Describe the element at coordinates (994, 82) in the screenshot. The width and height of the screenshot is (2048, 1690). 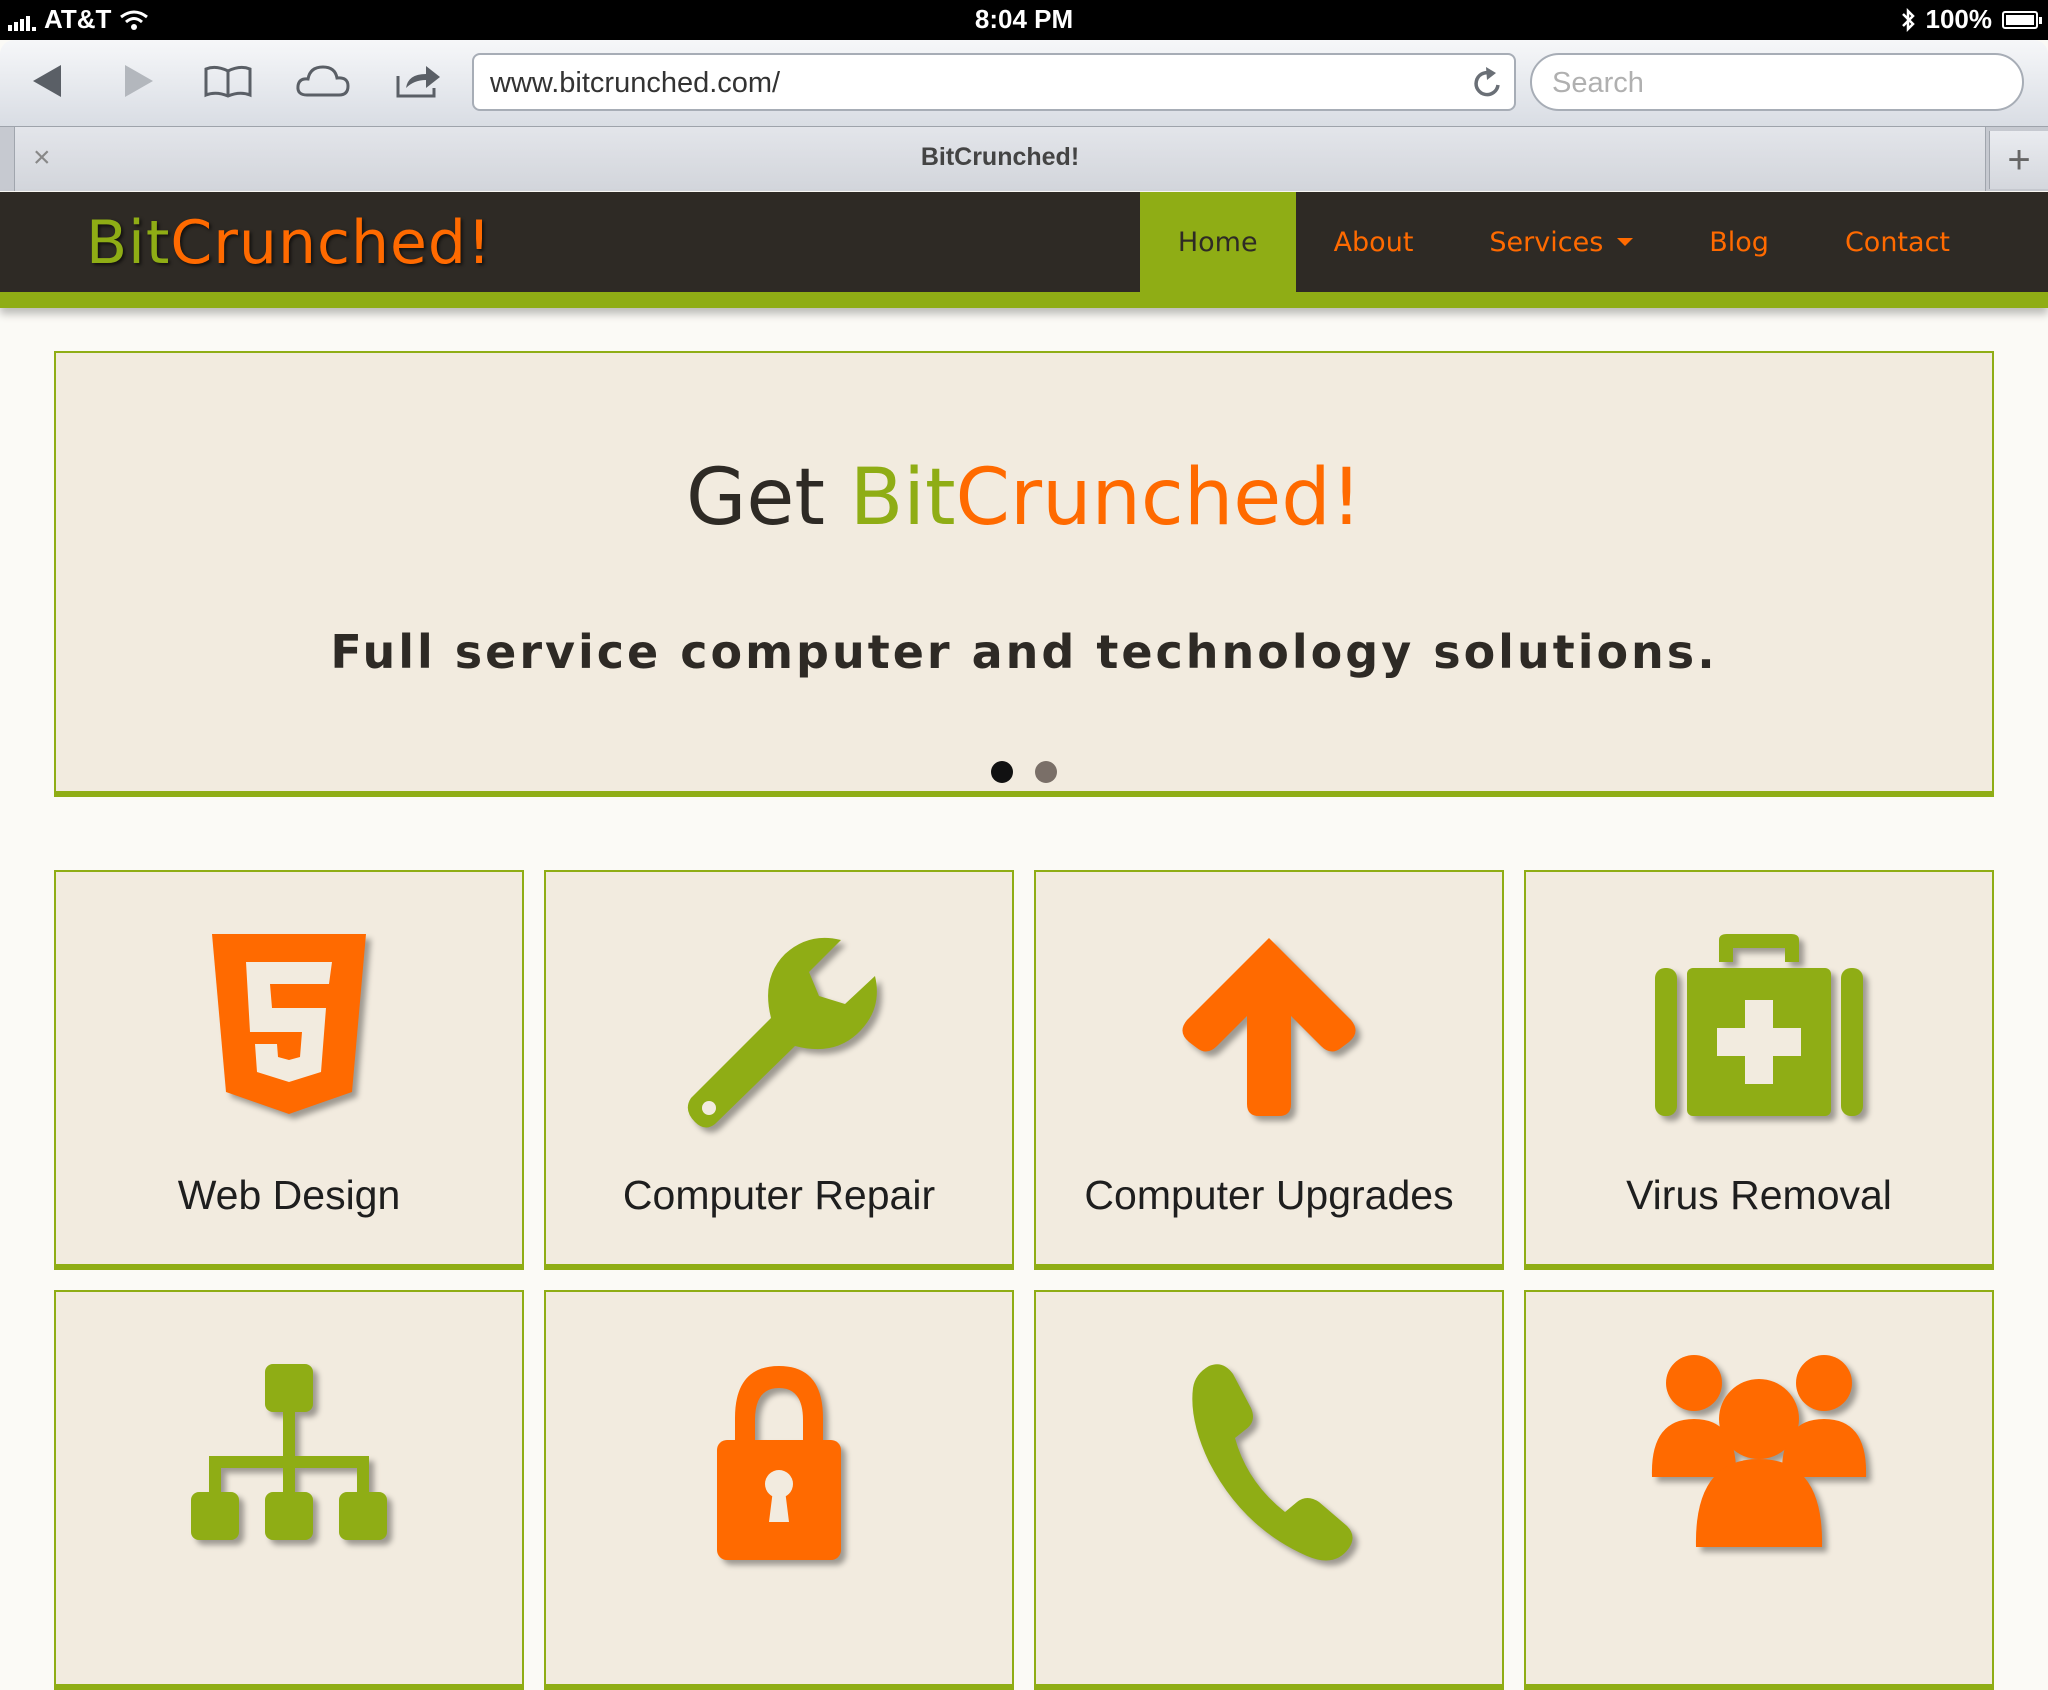
I see `address-bar: www.bitcrunched.com/` at that location.